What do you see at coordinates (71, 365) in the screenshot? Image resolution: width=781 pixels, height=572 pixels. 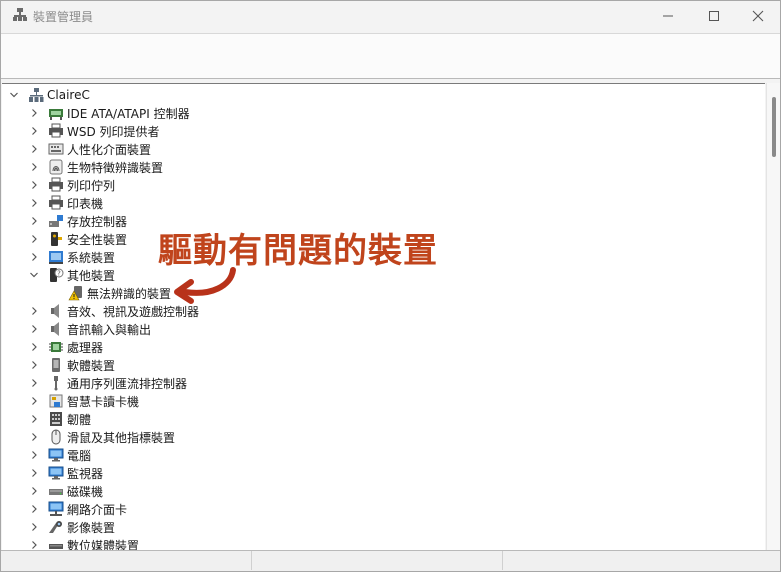 I see `tree-item: 軟體裝置` at bounding box center [71, 365].